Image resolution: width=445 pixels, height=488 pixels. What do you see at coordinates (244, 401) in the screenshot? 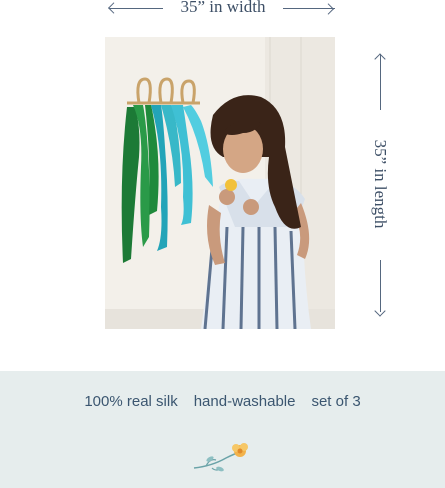
I see `feature-washable: hand-washable` at bounding box center [244, 401].